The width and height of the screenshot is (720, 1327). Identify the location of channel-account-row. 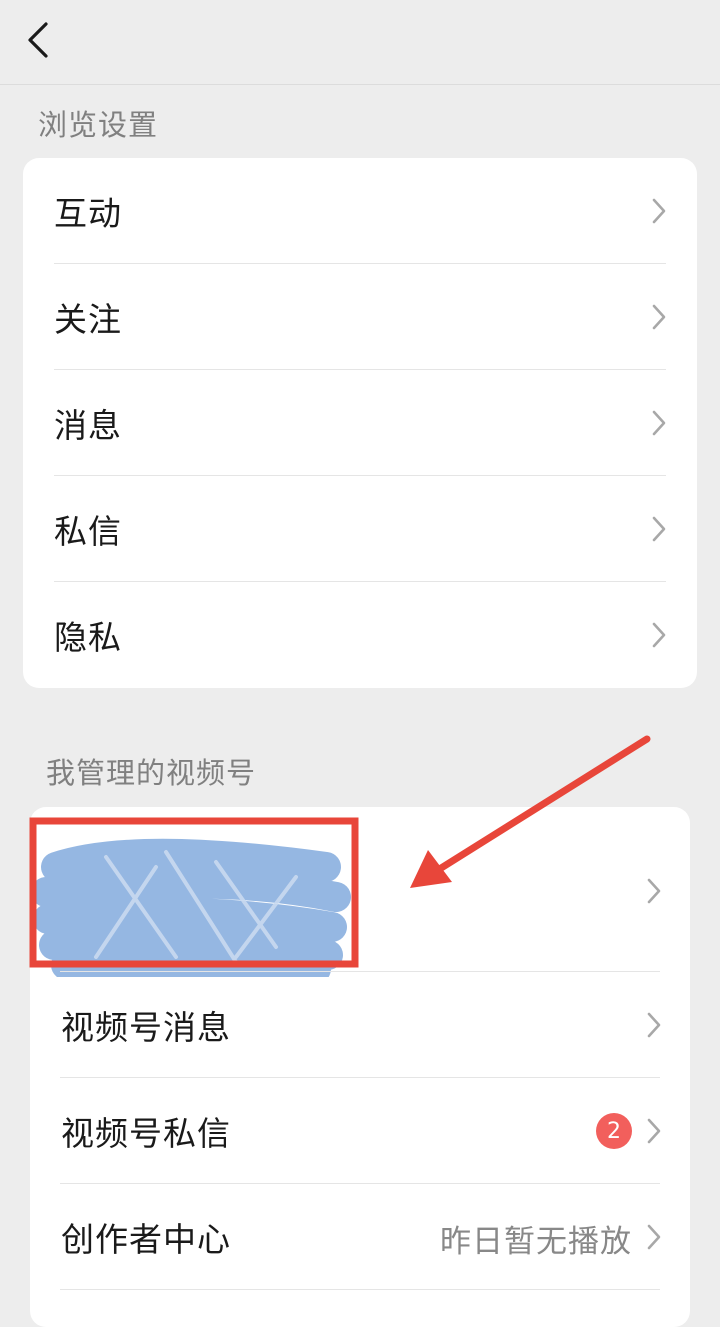
(360, 892).